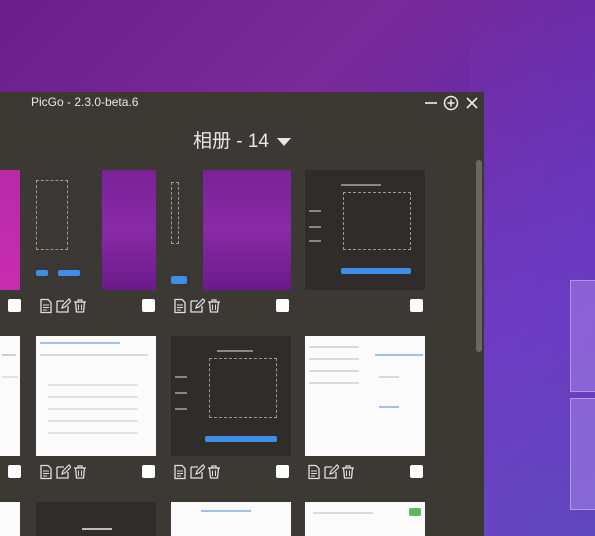  Describe the element at coordinates (451, 103) in the screenshot. I see `plus-circle-icon` at that location.